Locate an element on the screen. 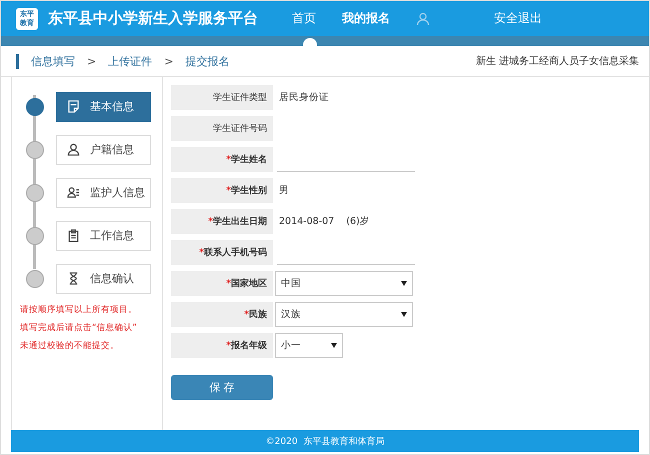 Image resolution: width=650 pixels, height=455 pixels. instruction-text: 请按顺序填写以上所有项目。 is located at coordinates (79, 310).